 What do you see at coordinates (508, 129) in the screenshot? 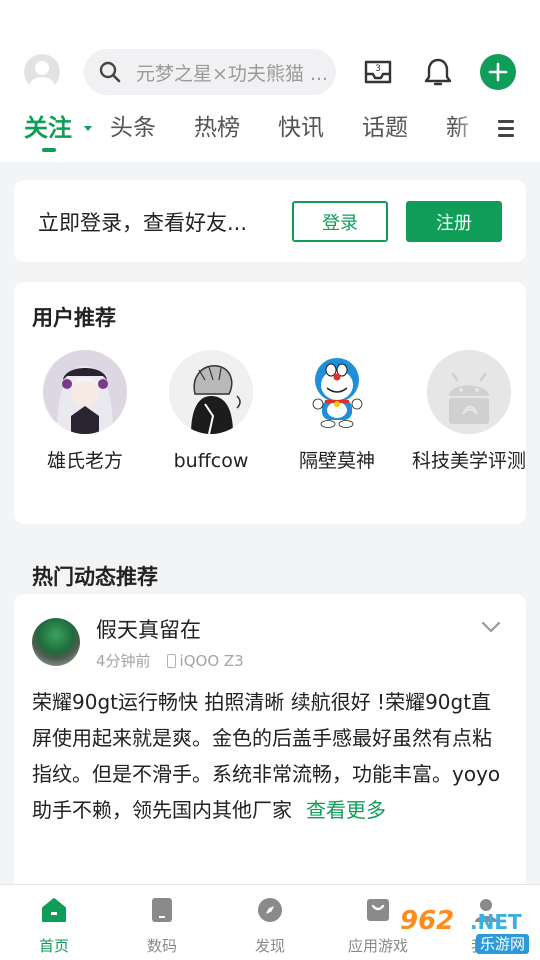
I see `tabs-menu-icon` at bounding box center [508, 129].